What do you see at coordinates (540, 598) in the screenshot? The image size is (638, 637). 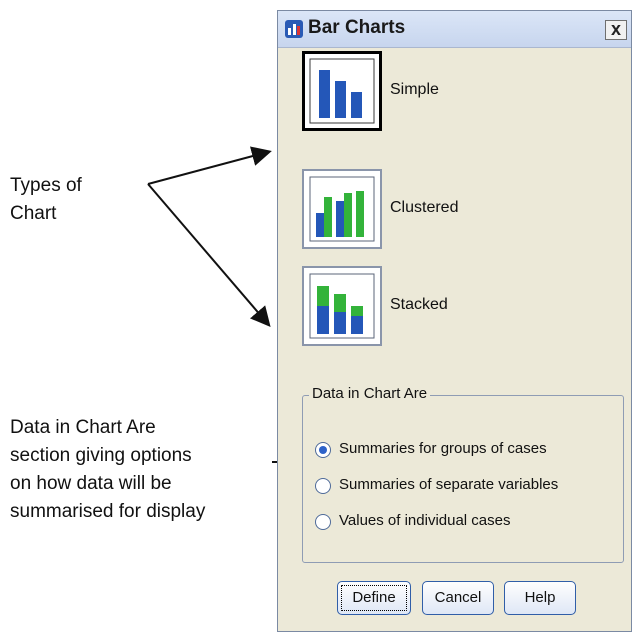 I see `help-button: Help` at bounding box center [540, 598].